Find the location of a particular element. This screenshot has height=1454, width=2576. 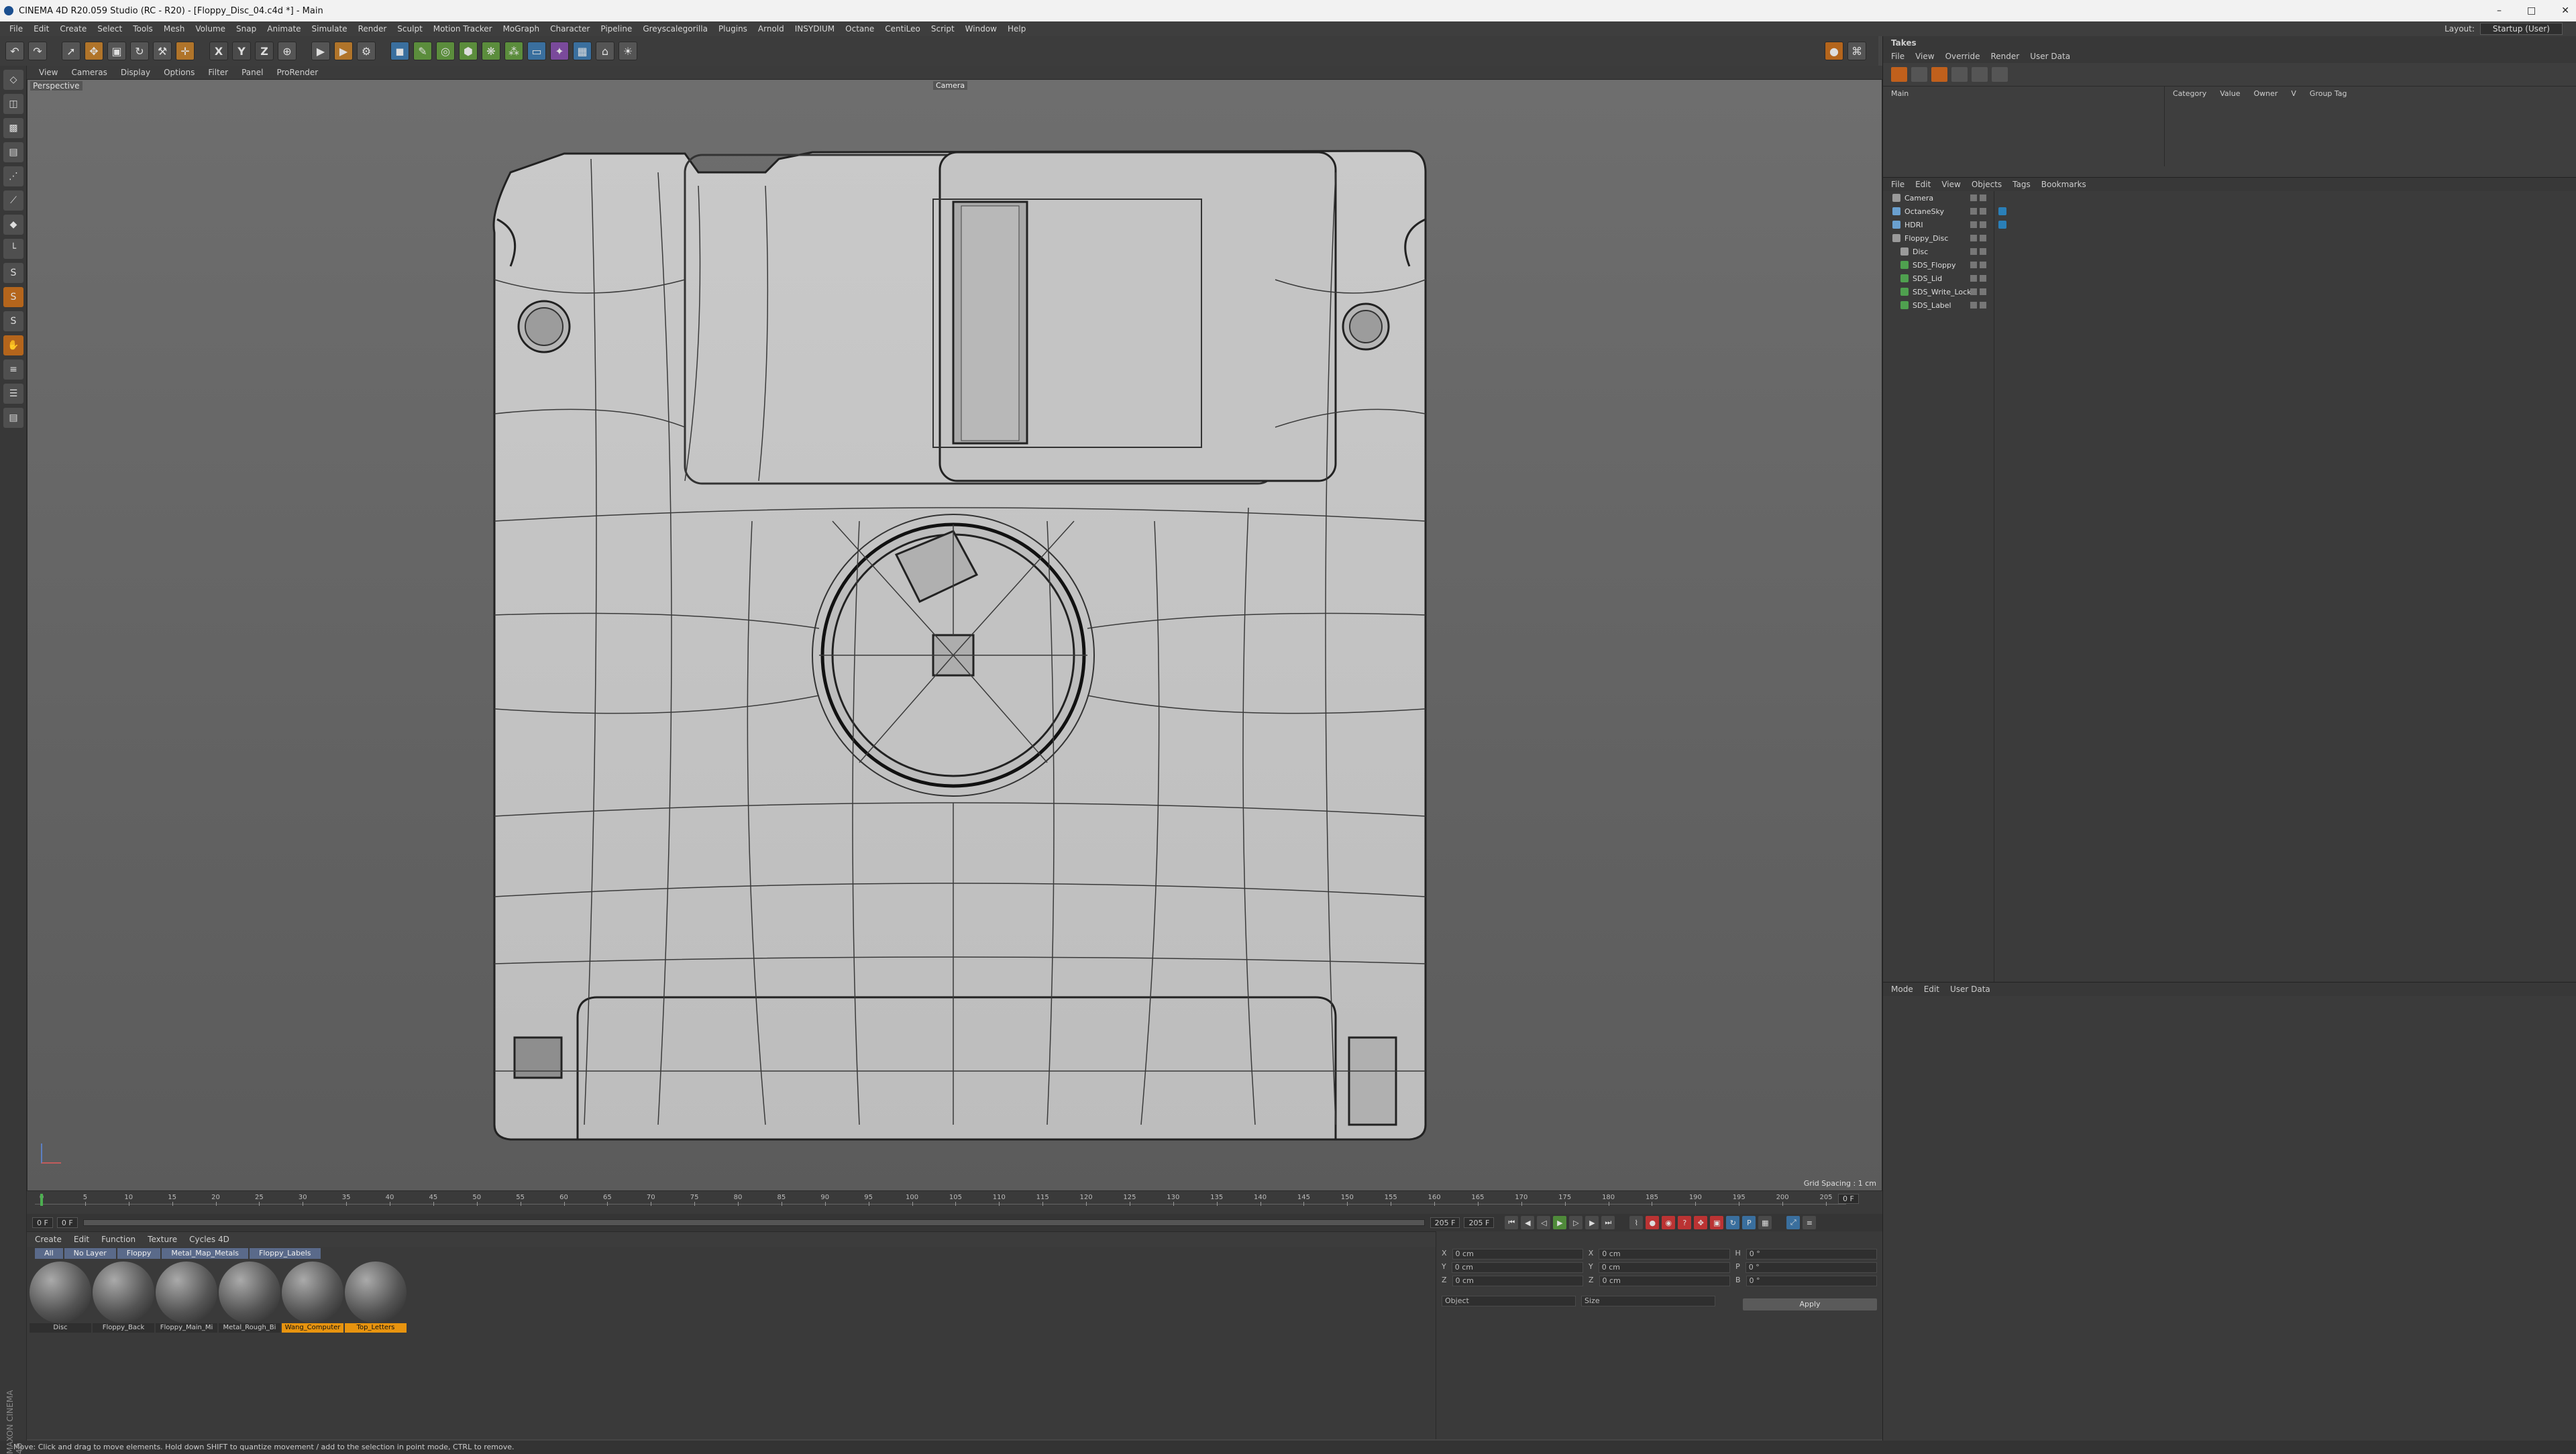

subdivision-icon: ◎ is located at coordinates (445, 51).